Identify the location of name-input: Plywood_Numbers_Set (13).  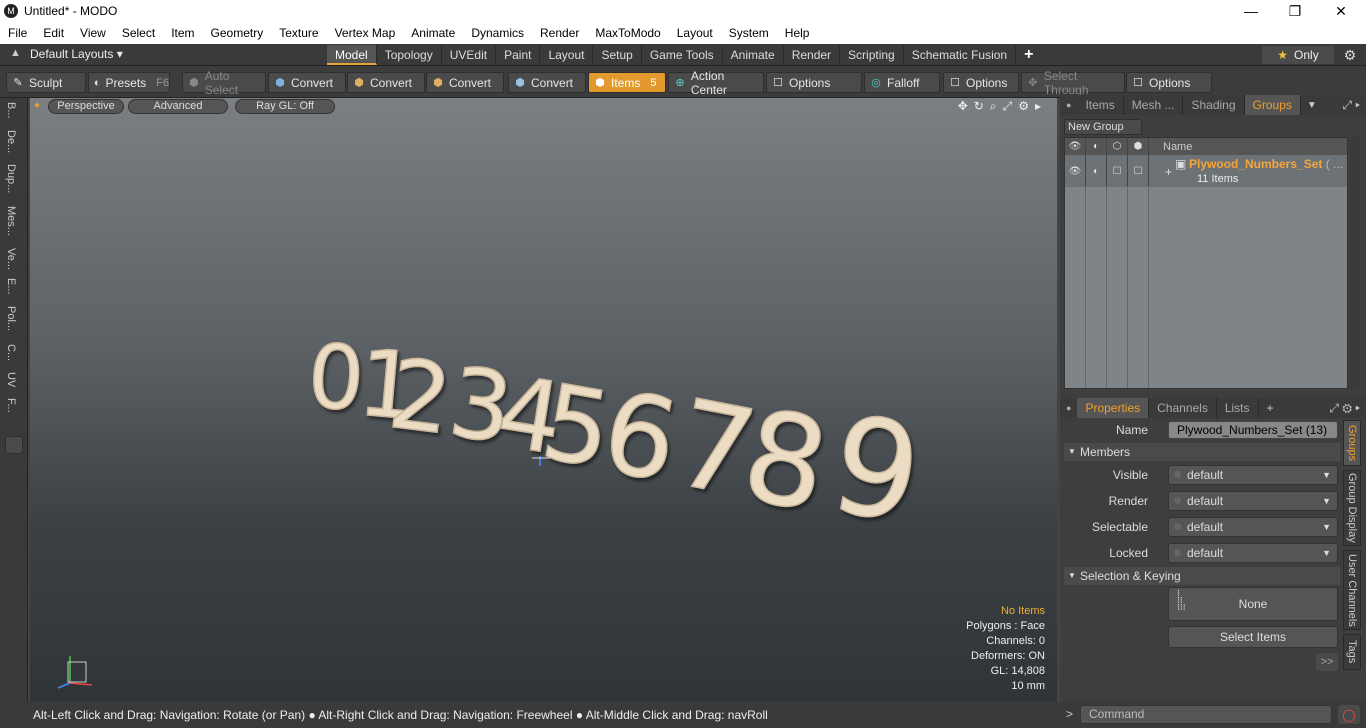
(1253, 430).